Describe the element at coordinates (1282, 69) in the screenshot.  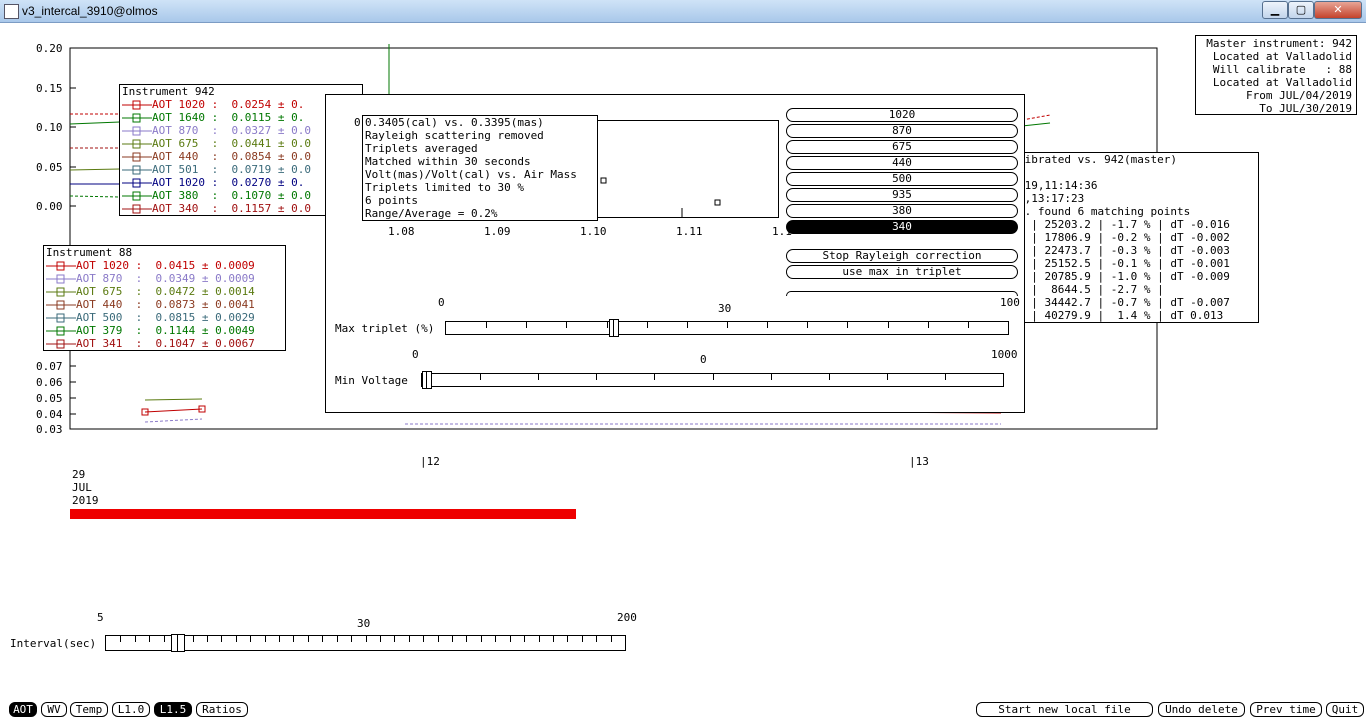
I see `master-info-line: Will calibrate : 88` at that location.